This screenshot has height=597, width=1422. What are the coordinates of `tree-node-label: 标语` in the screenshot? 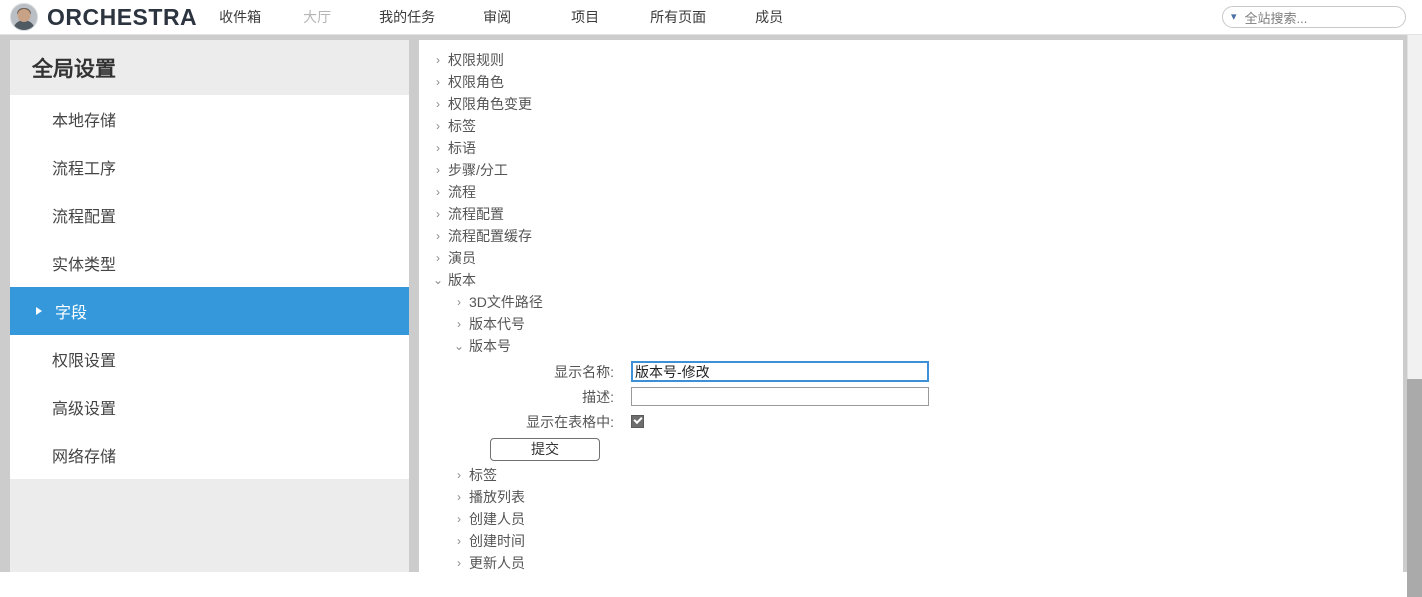 It's located at (462, 148).